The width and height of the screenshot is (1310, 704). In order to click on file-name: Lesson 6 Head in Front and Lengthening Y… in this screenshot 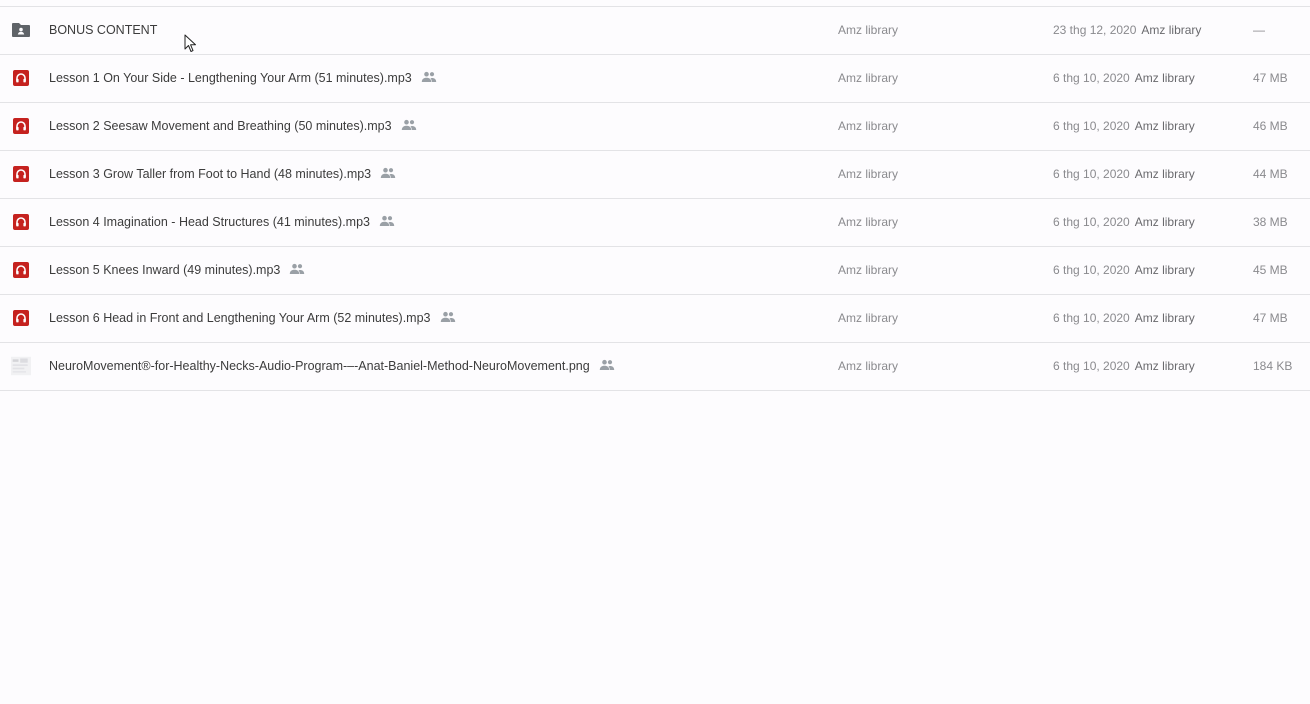, I will do `click(252, 318)`.